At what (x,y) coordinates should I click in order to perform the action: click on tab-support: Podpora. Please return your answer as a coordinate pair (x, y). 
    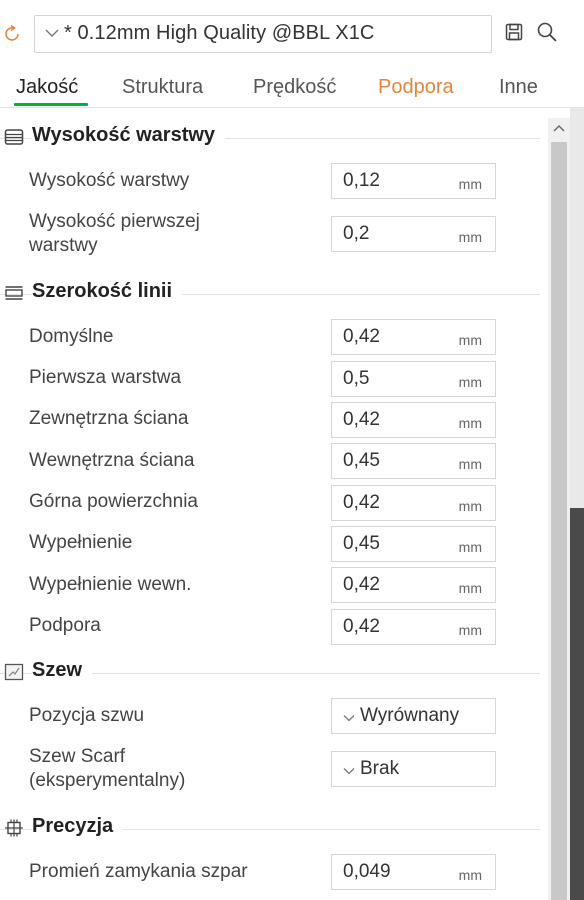
    Looking at the image, I should click on (416, 87).